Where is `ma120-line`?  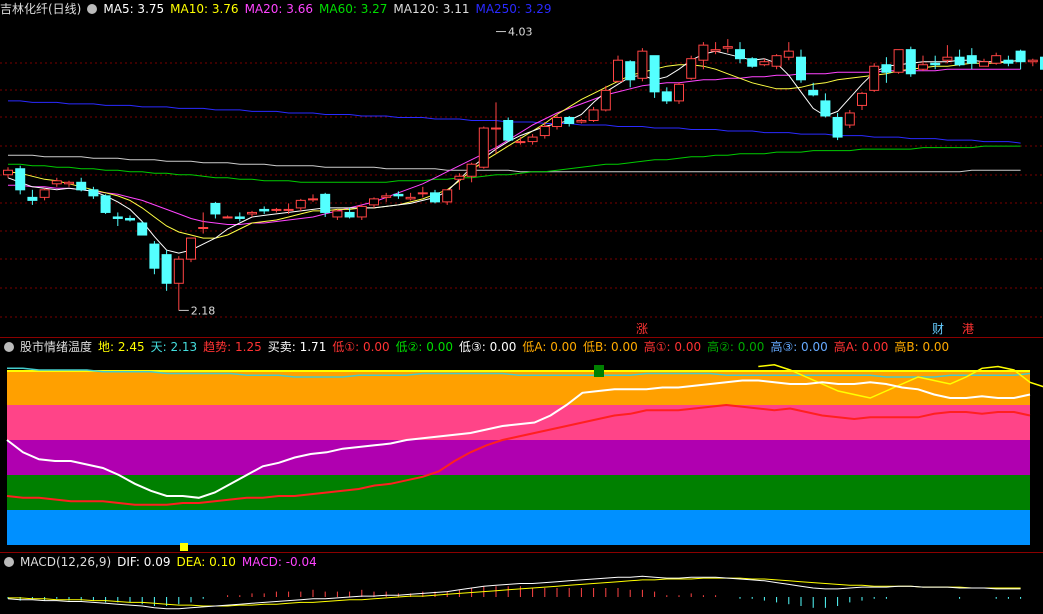 ma120-line is located at coordinates (514, 163).